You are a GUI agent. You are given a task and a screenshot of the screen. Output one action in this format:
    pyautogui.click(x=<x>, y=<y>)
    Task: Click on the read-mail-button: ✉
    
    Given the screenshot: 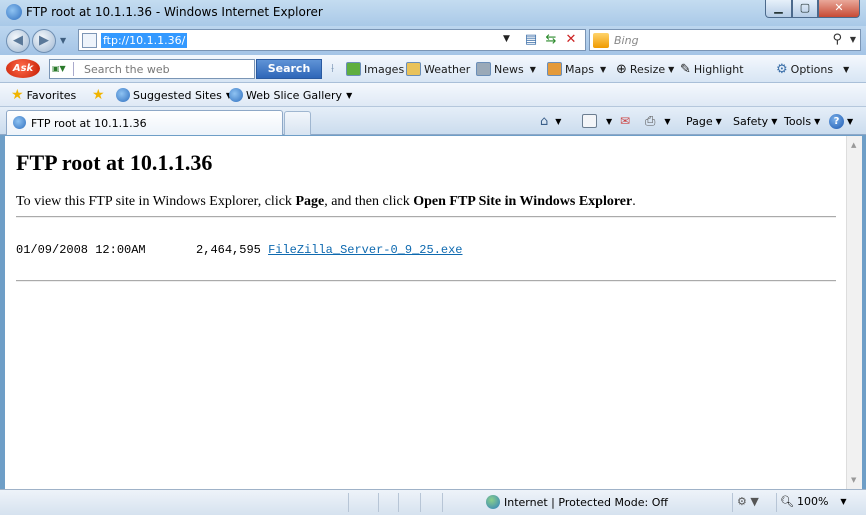 What is the action you would take?
    pyautogui.click(x=625, y=121)
    